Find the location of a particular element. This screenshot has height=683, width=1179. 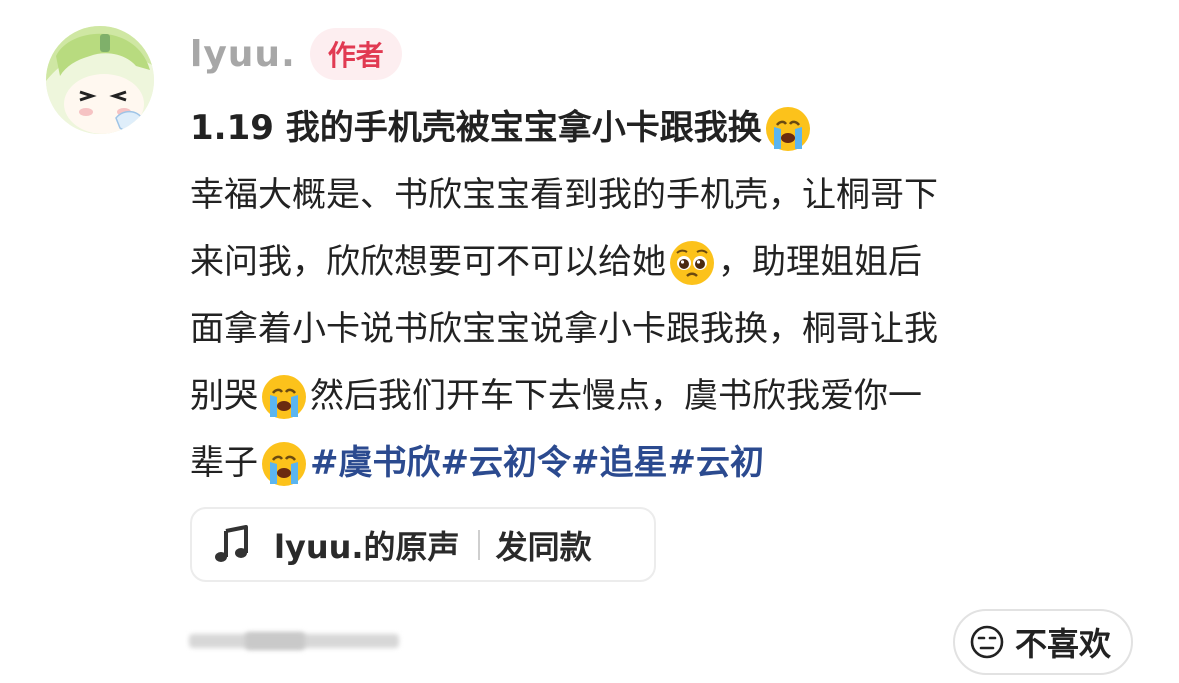

hashtag-link: #追星 is located at coordinates (619, 463).